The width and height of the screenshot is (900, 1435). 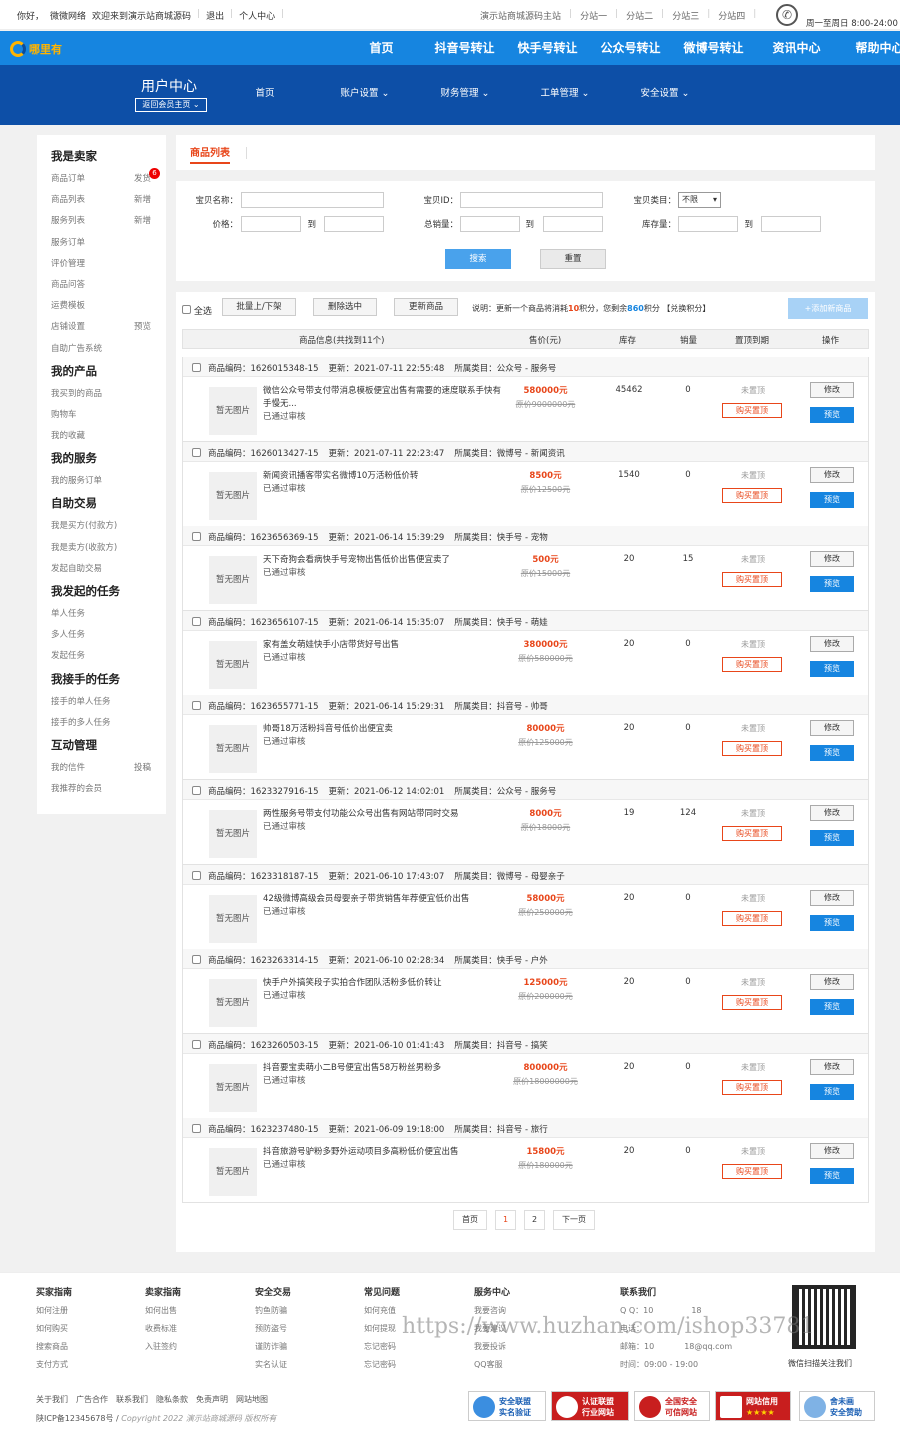 I want to click on pager-first: 首页, so click(x=470, y=1220).